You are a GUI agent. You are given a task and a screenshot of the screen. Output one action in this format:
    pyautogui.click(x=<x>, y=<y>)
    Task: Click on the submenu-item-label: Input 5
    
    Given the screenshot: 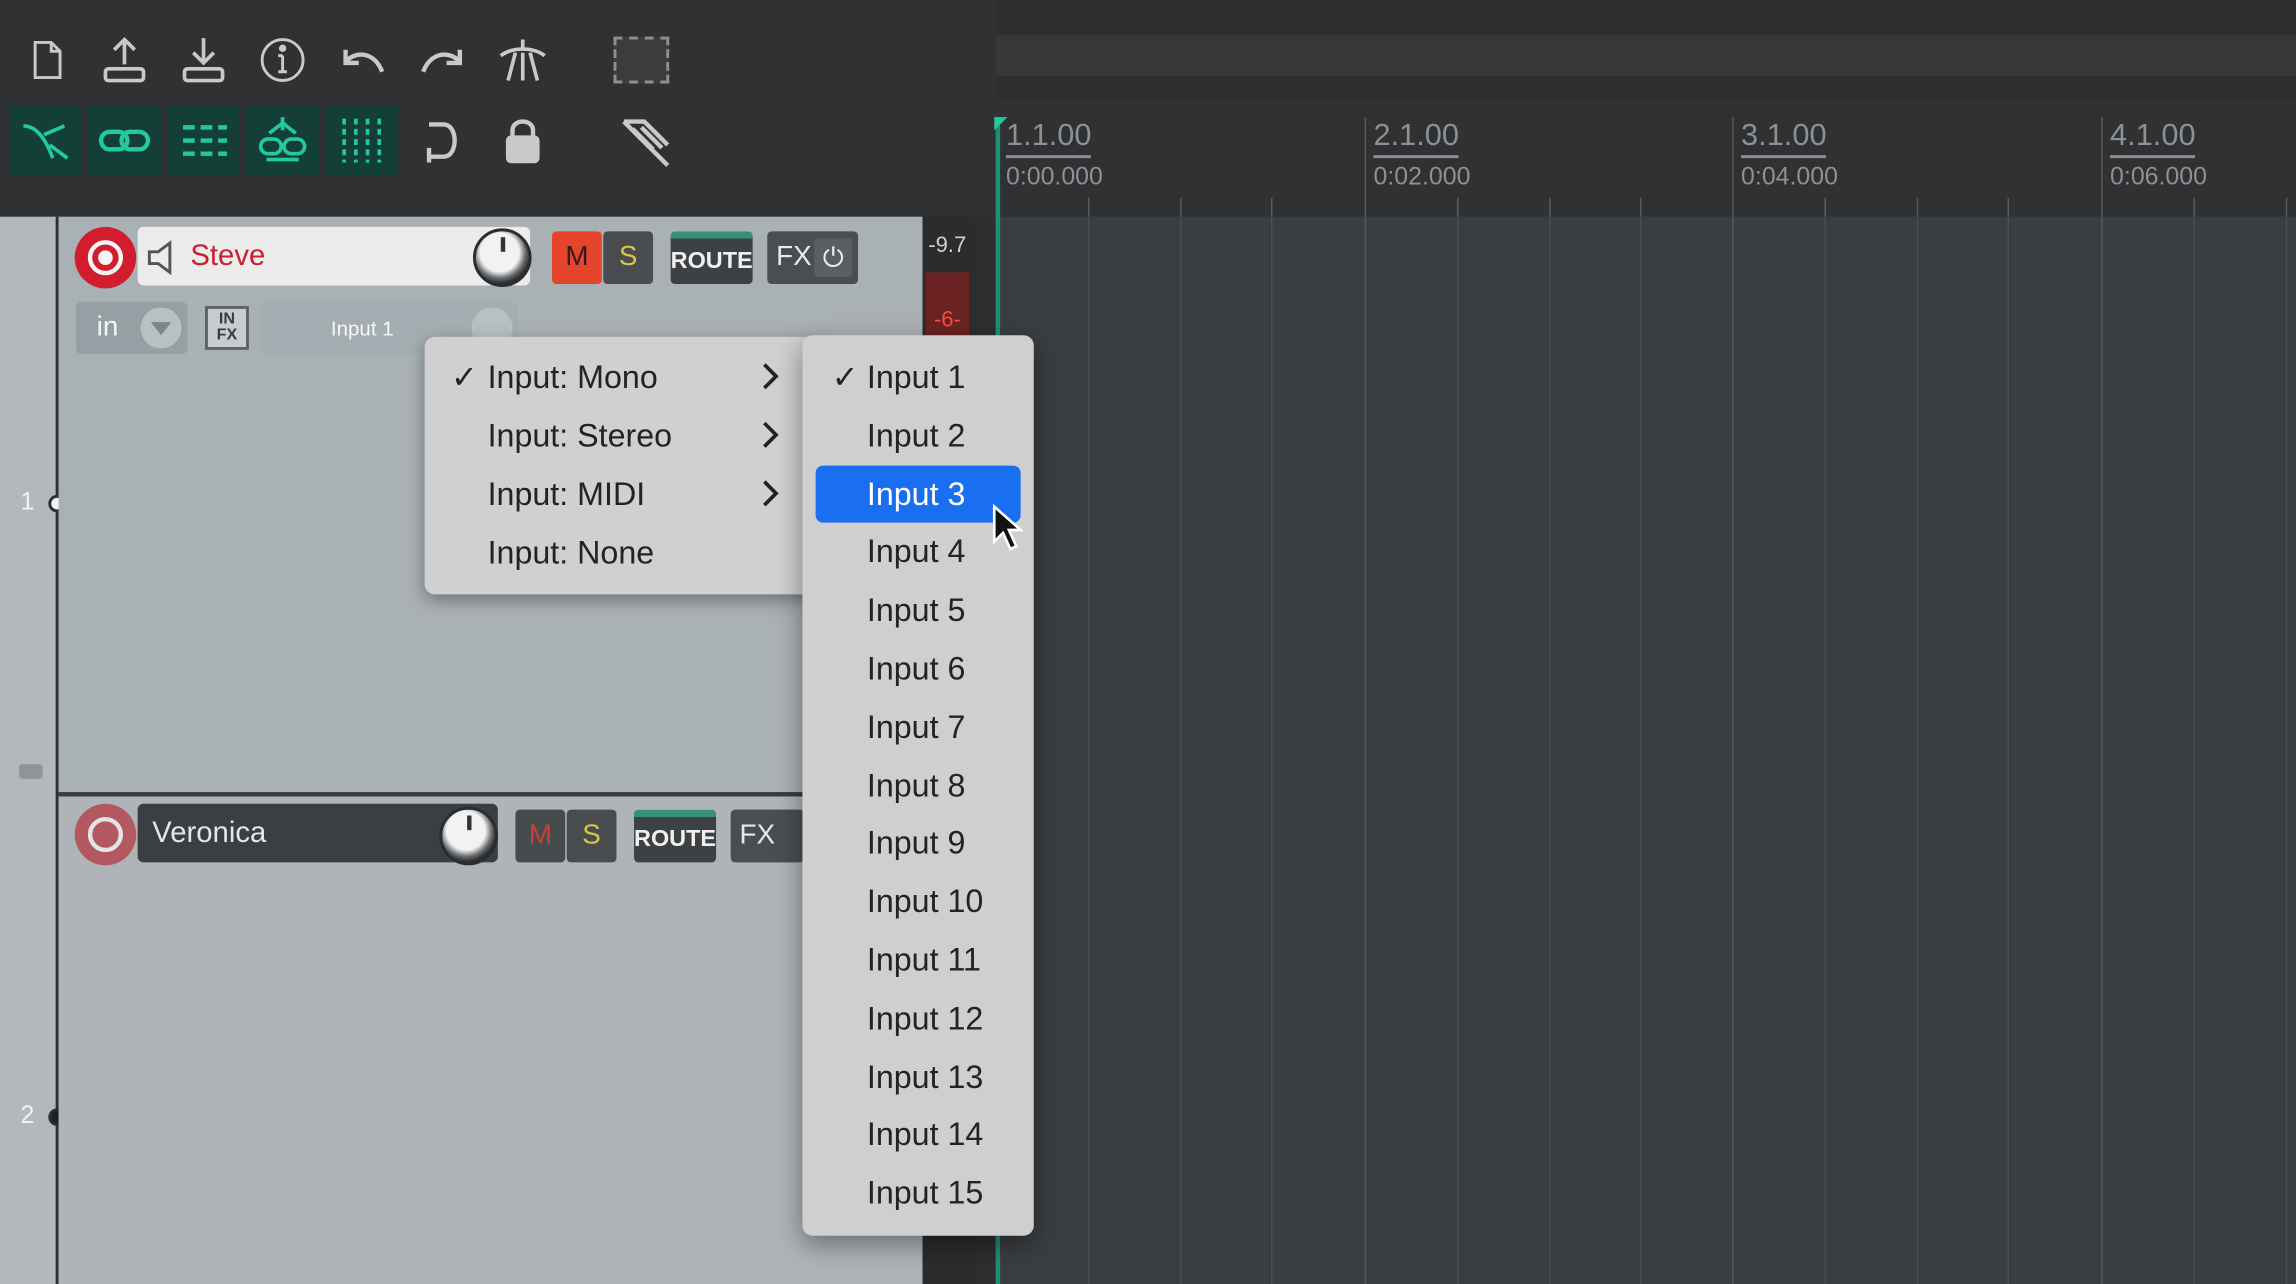 What is the action you would take?
    pyautogui.click(x=916, y=610)
    